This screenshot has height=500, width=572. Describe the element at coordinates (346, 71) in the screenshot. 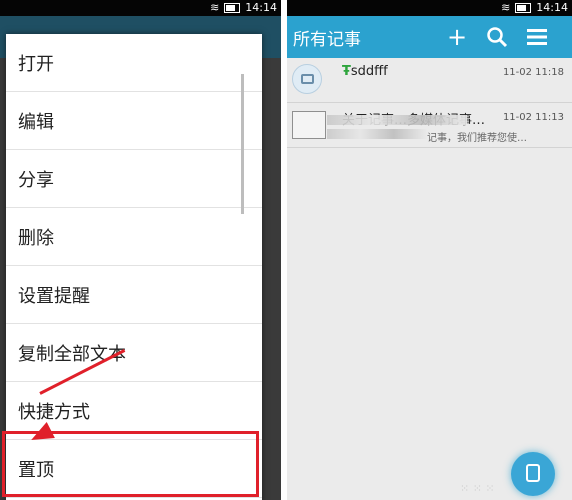

I see `pin-marker: Ŧ` at that location.